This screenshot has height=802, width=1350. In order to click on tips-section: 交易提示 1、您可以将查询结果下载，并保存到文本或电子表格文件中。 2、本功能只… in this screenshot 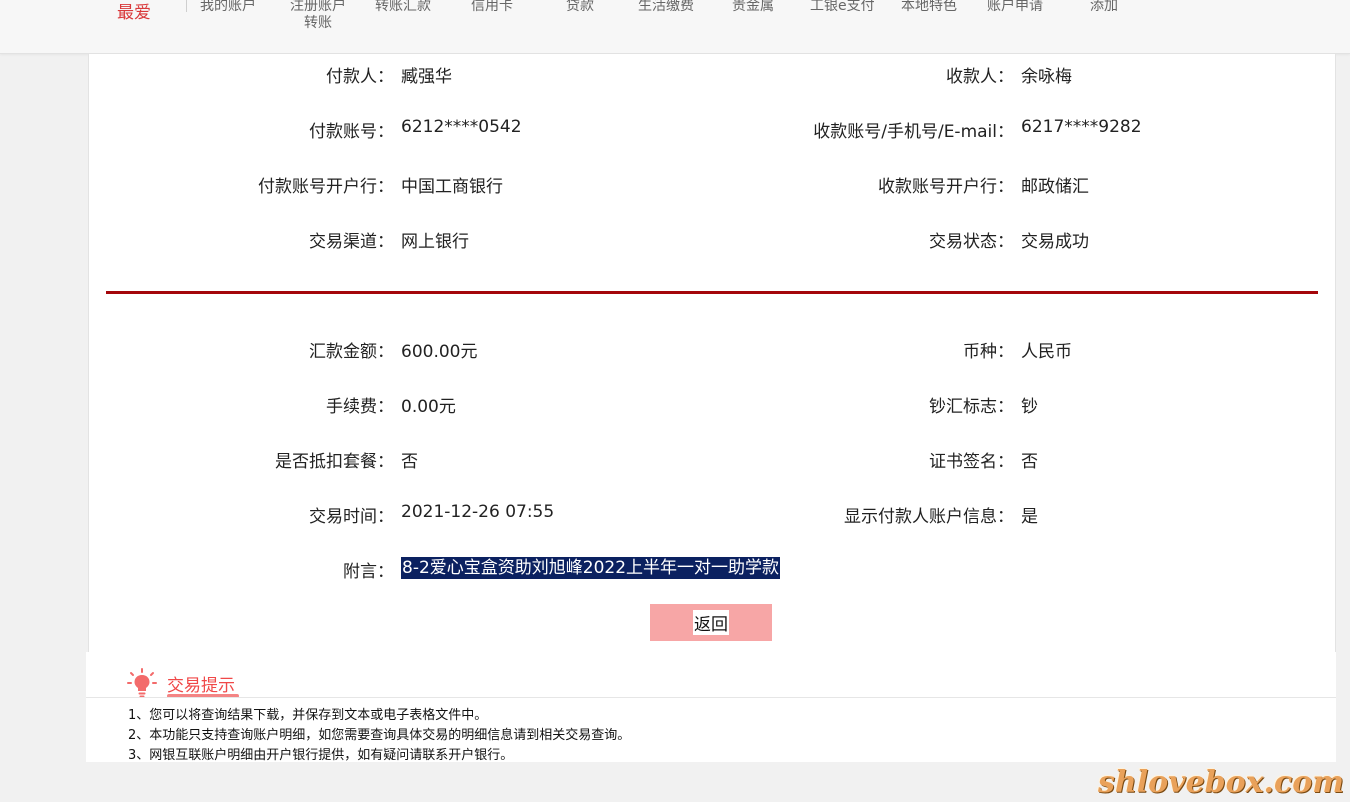, I will do `click(711, 707)`.